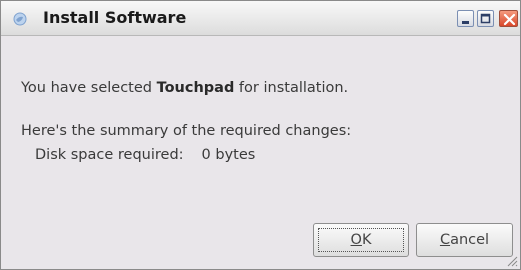 The image size is (521, 270). What do you see at coordinates (195, 88) in the screenshot?
I see `package-name: Touchpad` at bounding box center [195, 88].